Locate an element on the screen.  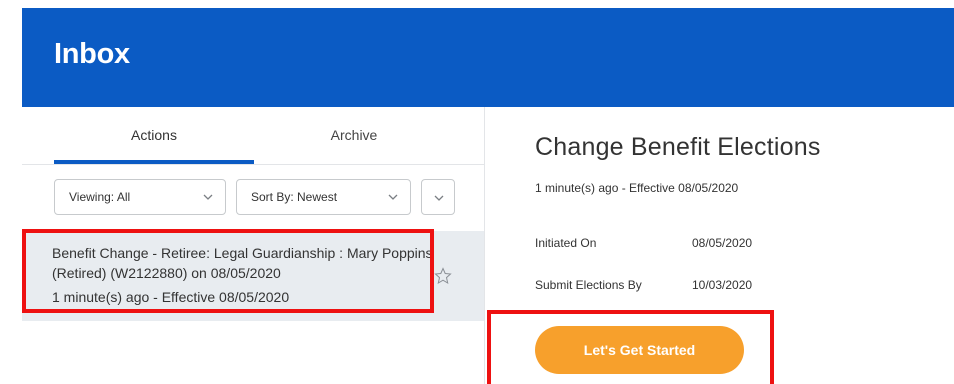
initiated-on-value: 08/05/2020 is located at coordinates (722, 243).